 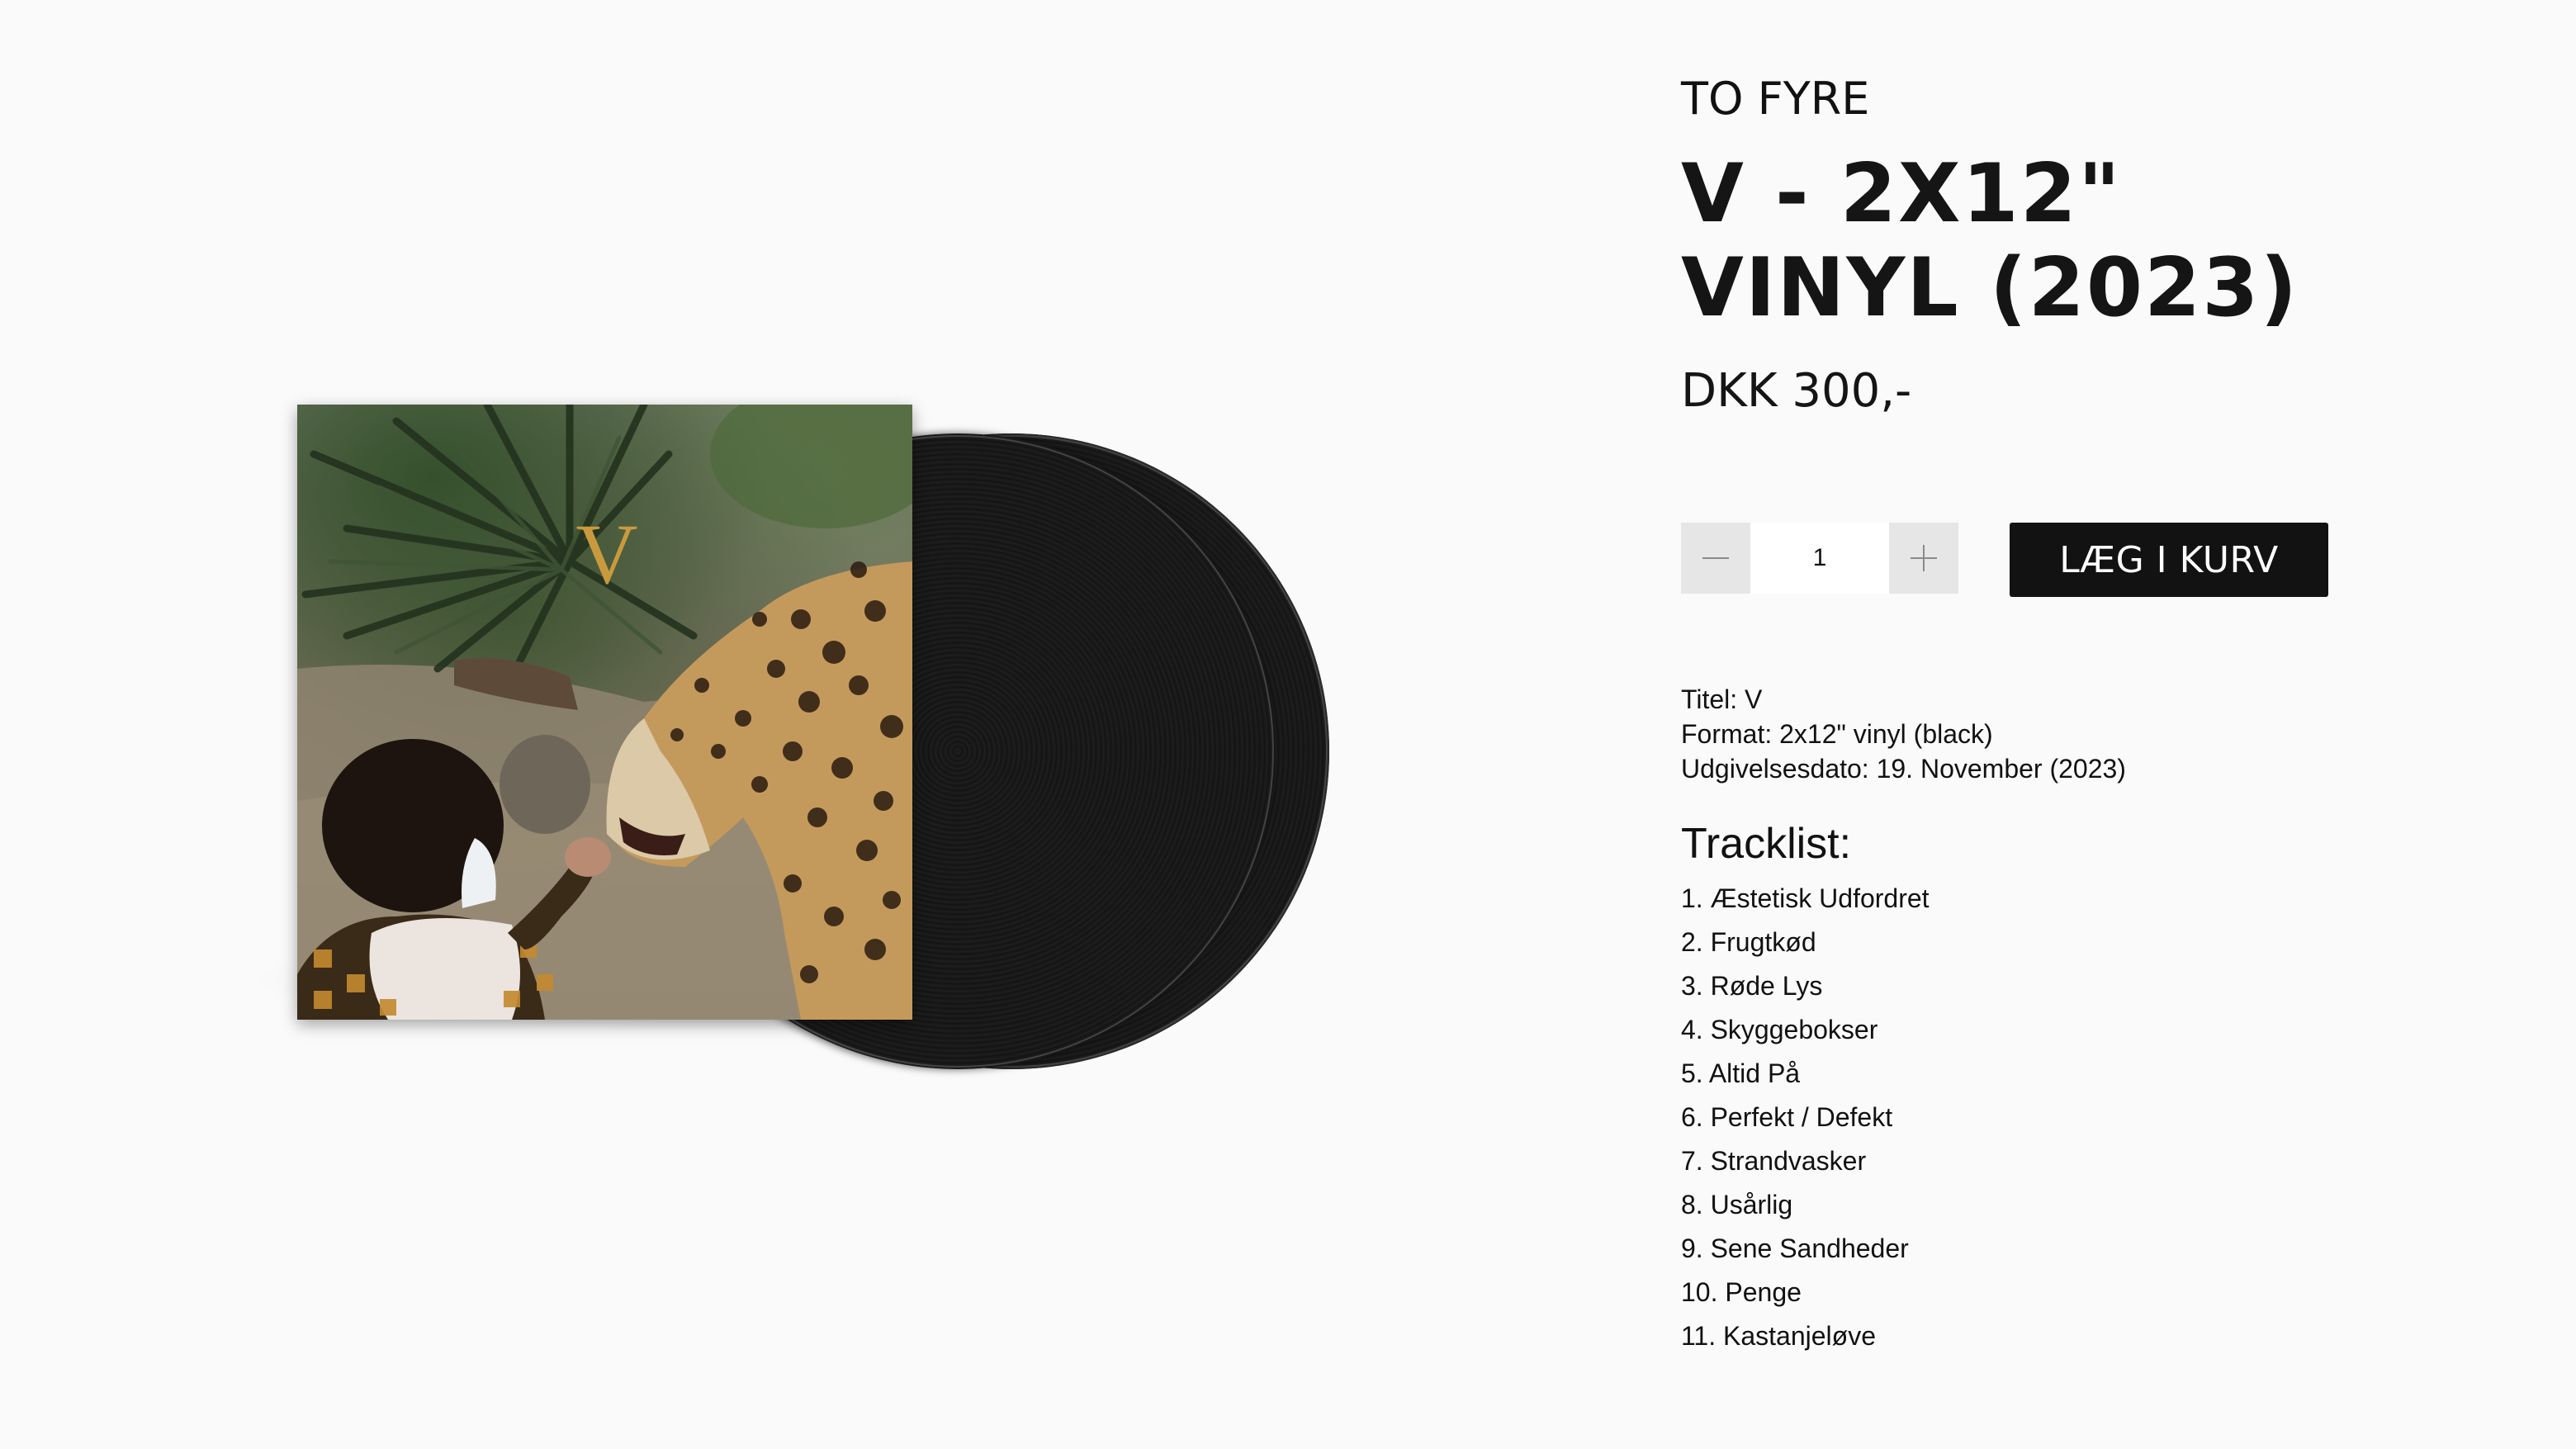 I want to click on quantity-stepper, so click(x=1819, y=558).